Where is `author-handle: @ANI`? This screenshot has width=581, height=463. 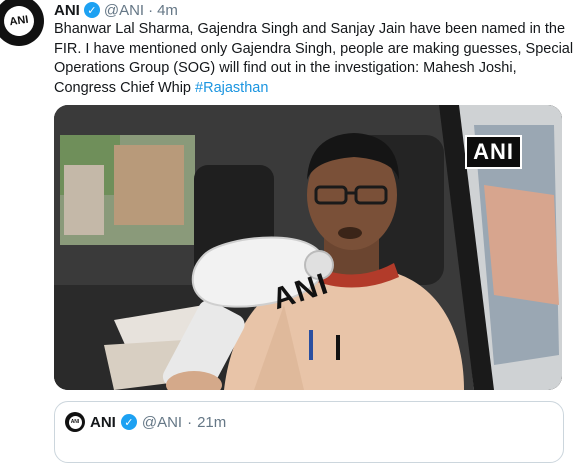
author-handle: @ANI is located at coordinates (124, 10).